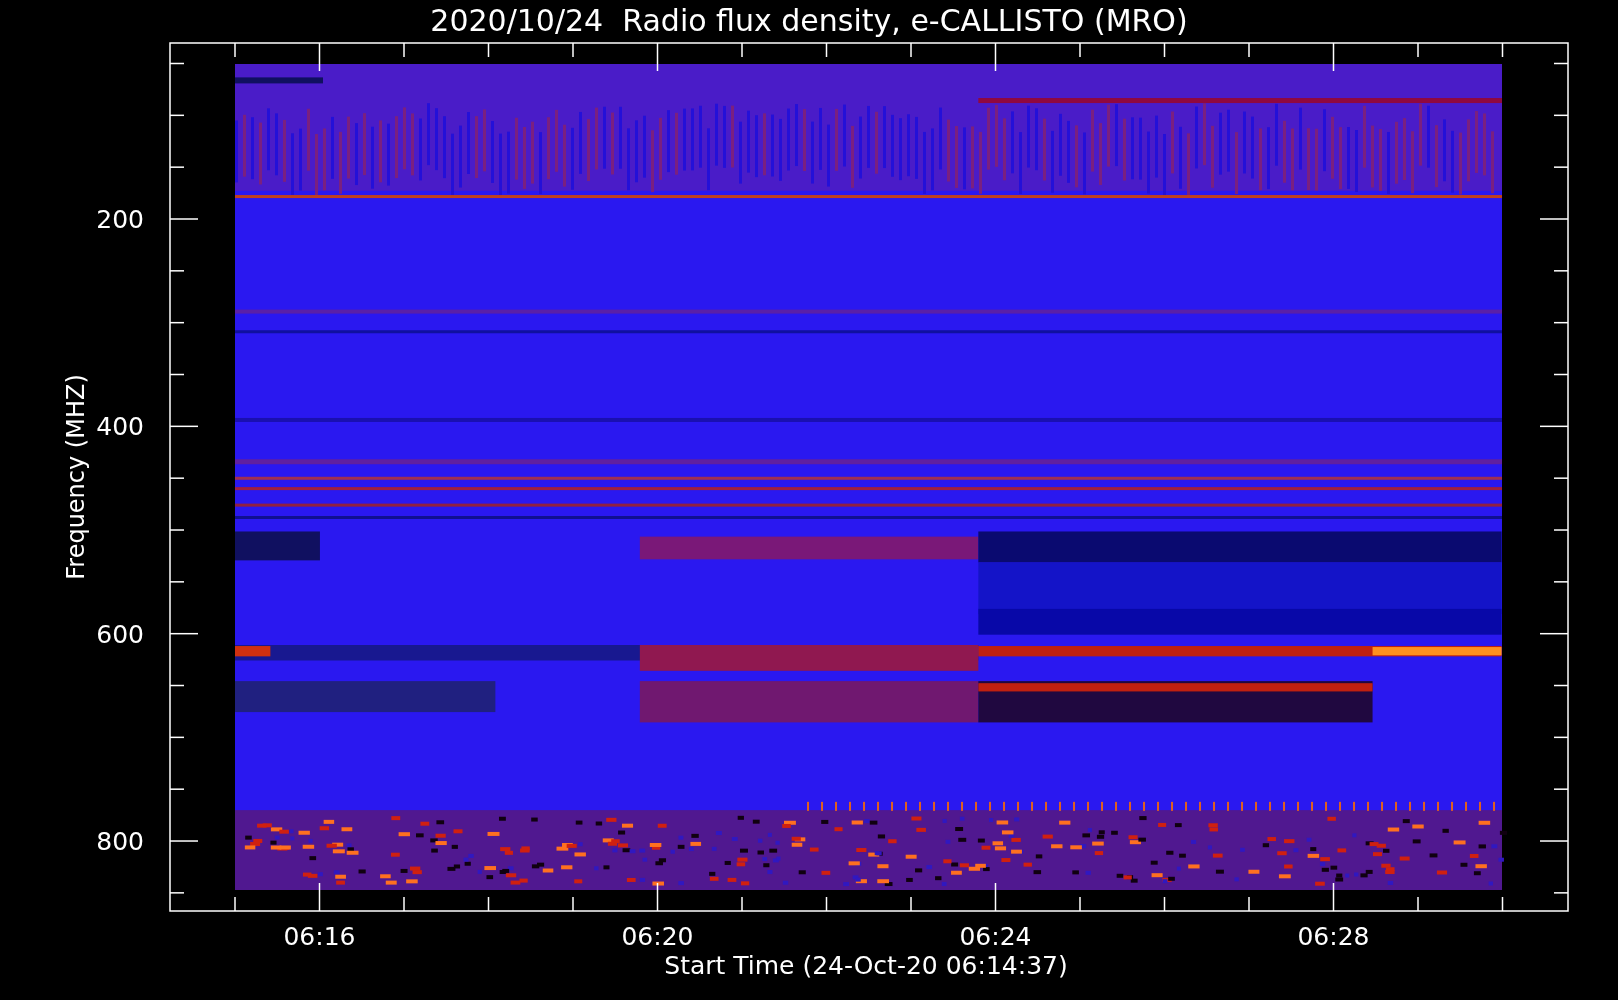 Image resolution: width=1618 pixels, height=1000 pixels. I want to click on y-tick-label: 200, so click(120, 219).